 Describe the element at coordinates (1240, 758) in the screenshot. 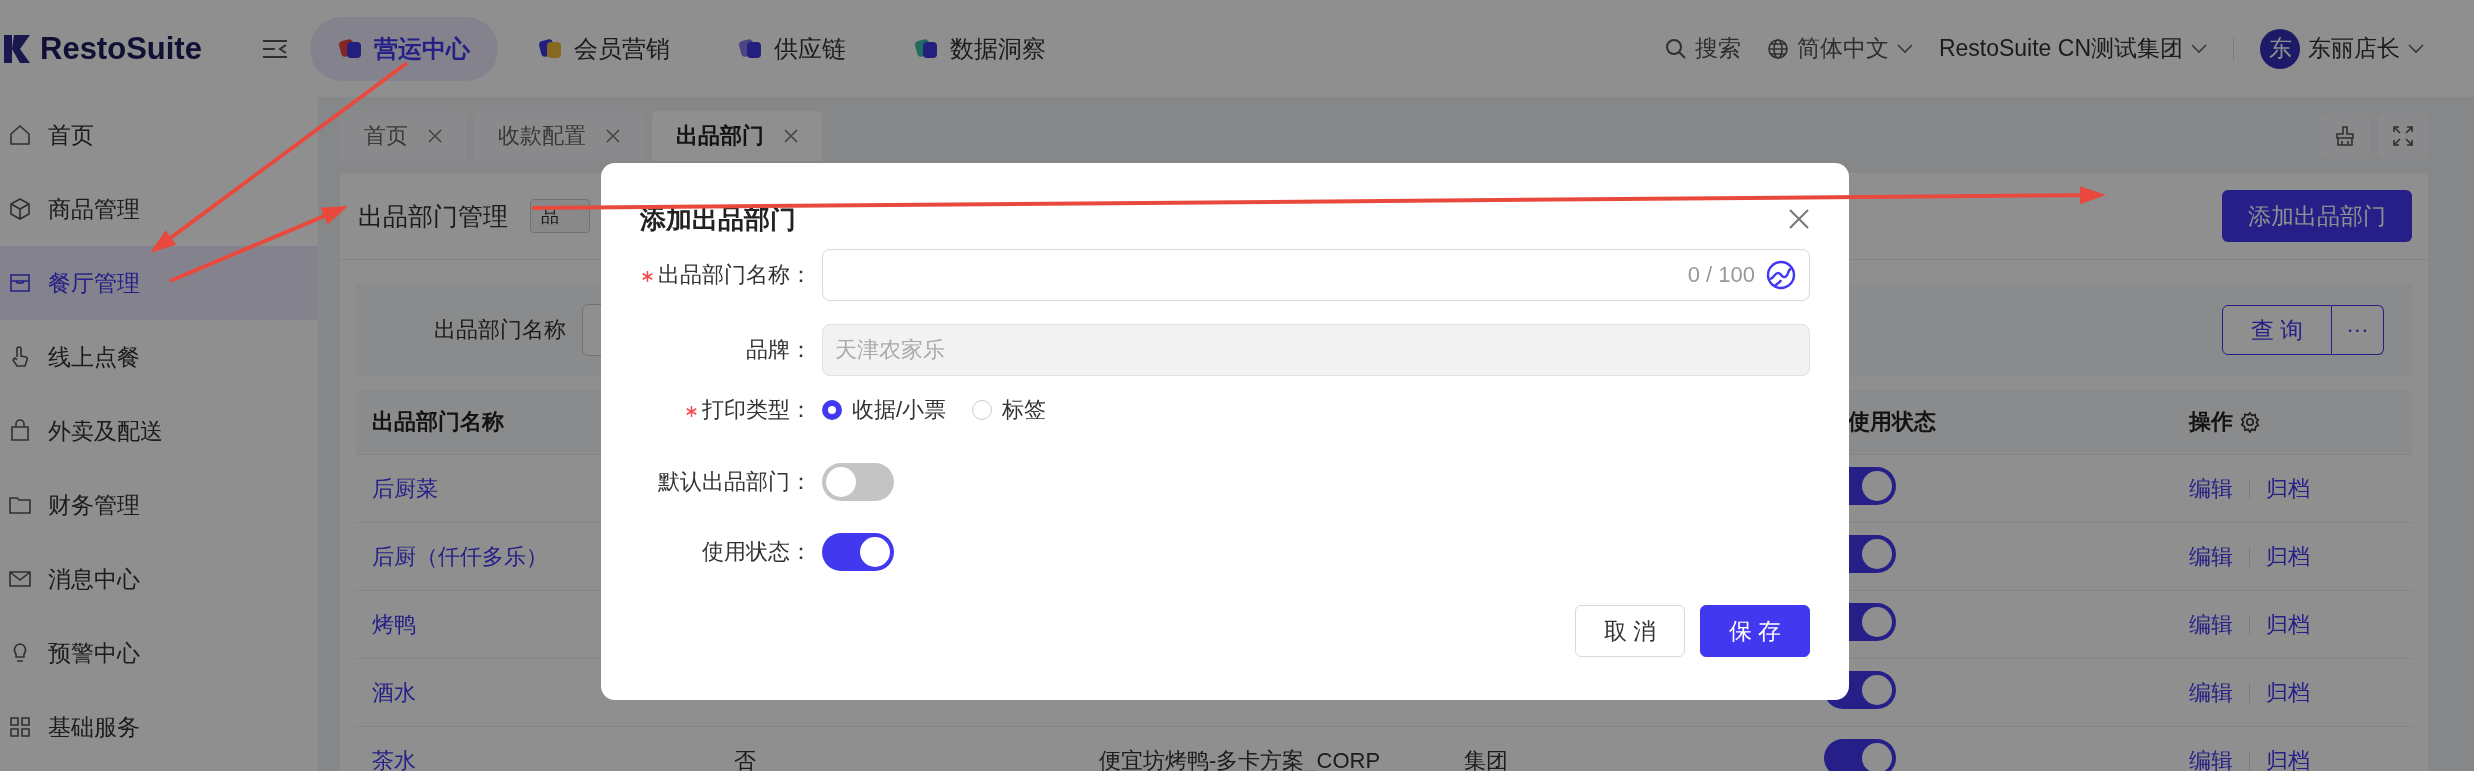

I see `table-cell-text: 便宜坊烤鸭-多卡方案_CORP` at that location.